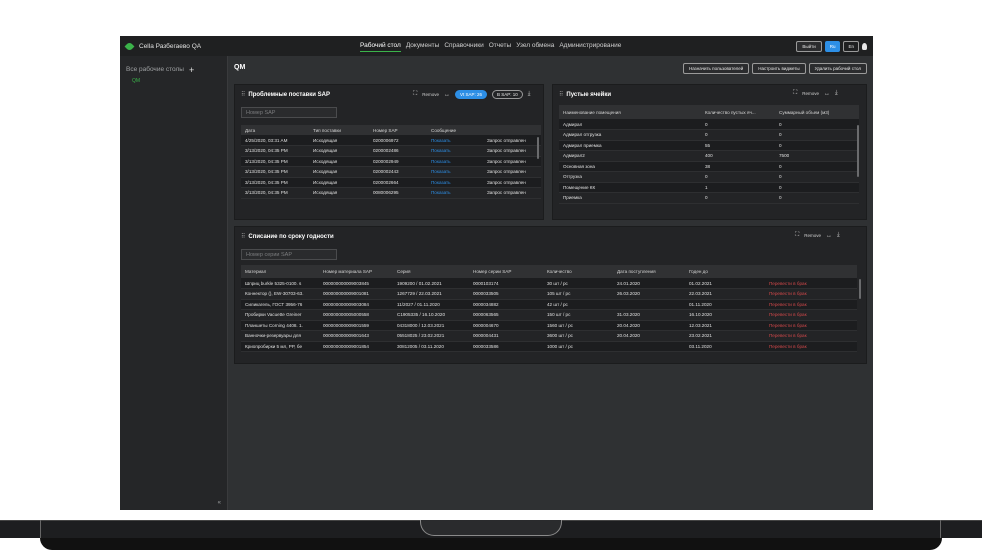 The image size is (982, 552). Describe the element at coordinates (170, 46) in the screenshot. I see `app-title: Cella Разбегаево QA` at that location.